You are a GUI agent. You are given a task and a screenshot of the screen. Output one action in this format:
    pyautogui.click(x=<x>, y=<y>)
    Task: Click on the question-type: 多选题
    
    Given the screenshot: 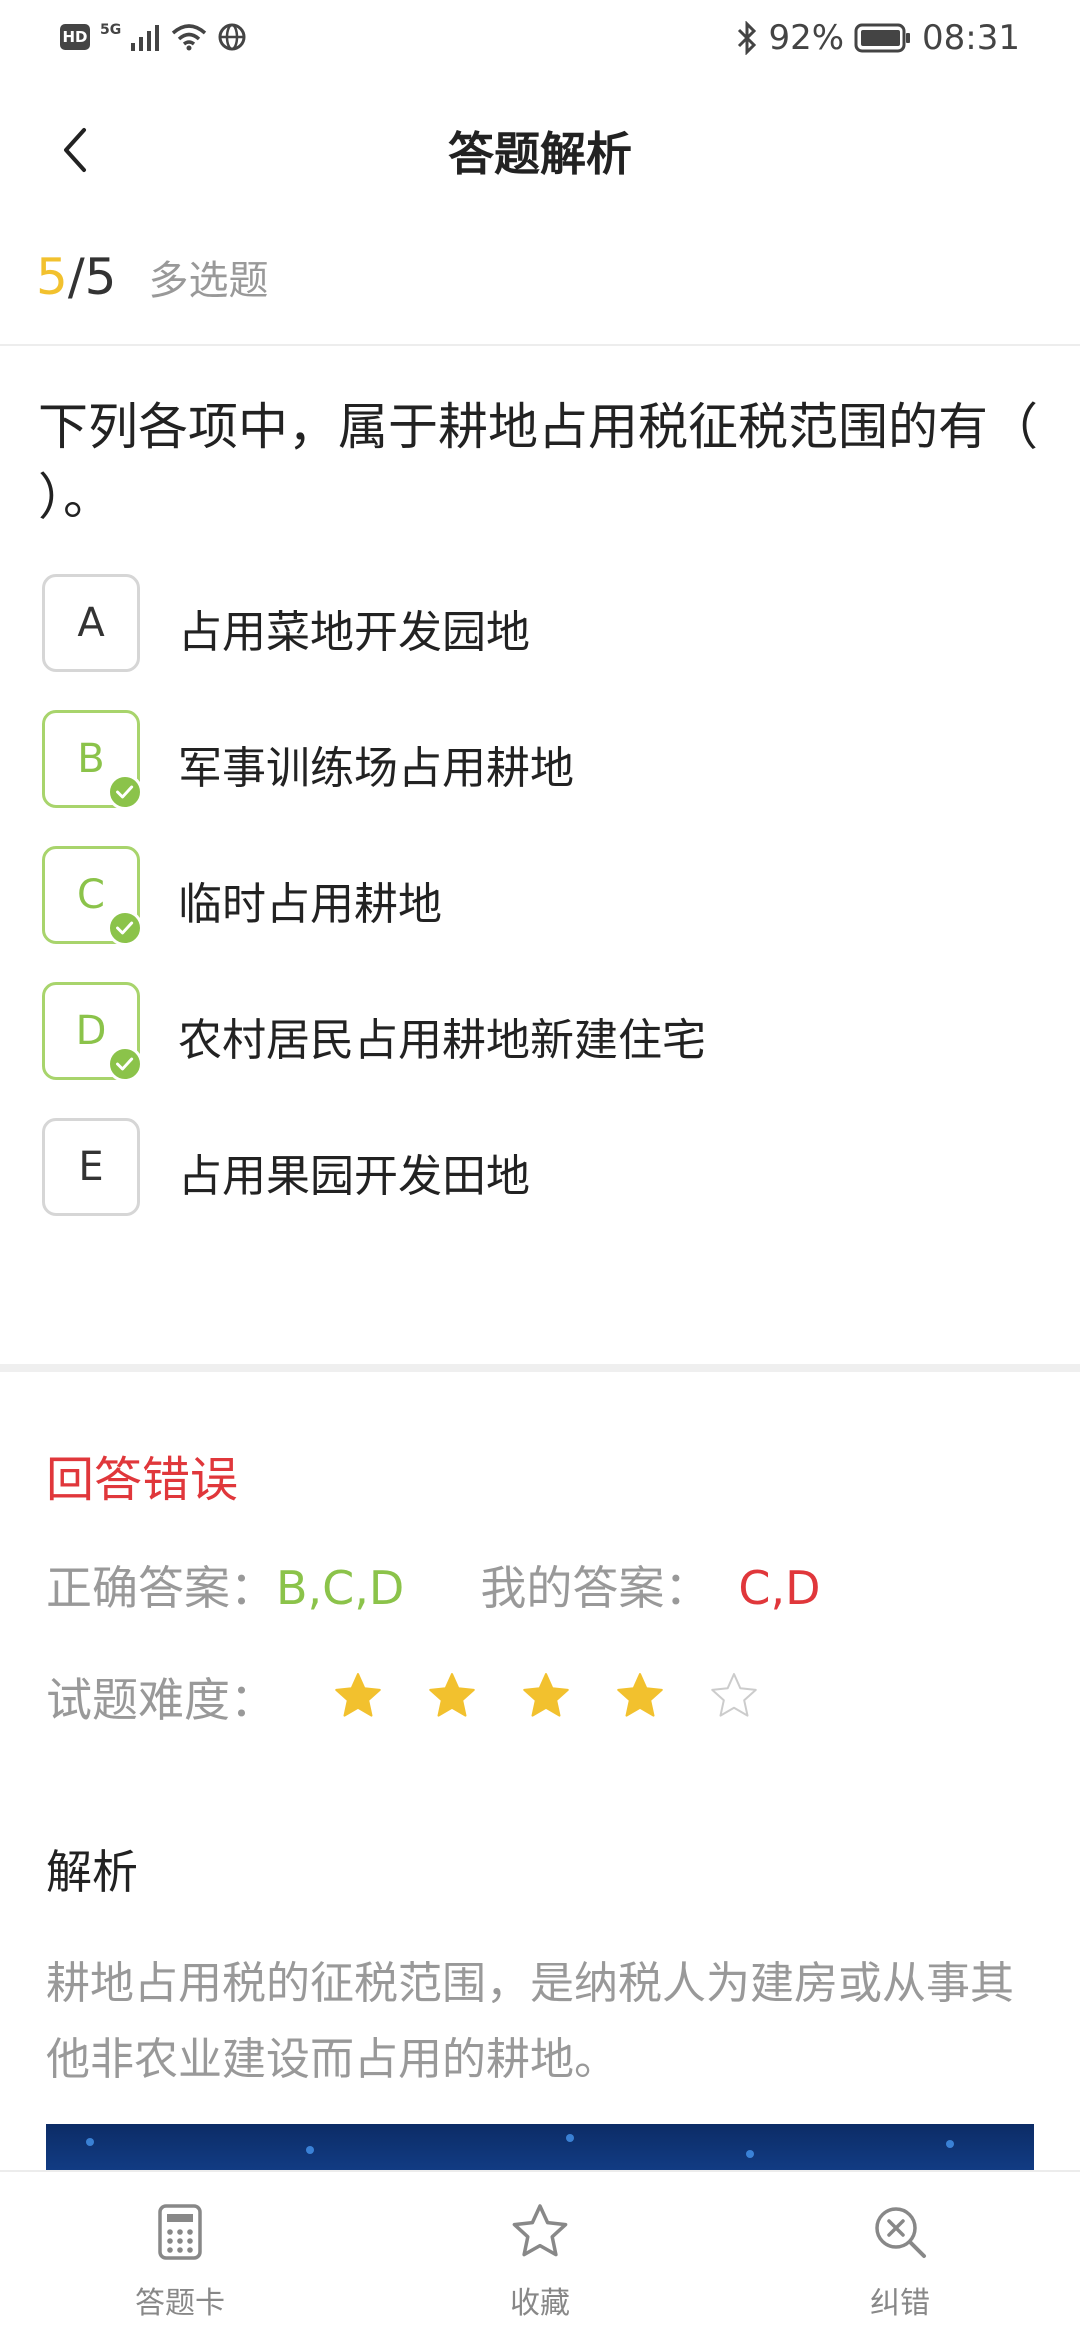 What is the action you would take?
    pyautogui.click(x=208, y=281)
    